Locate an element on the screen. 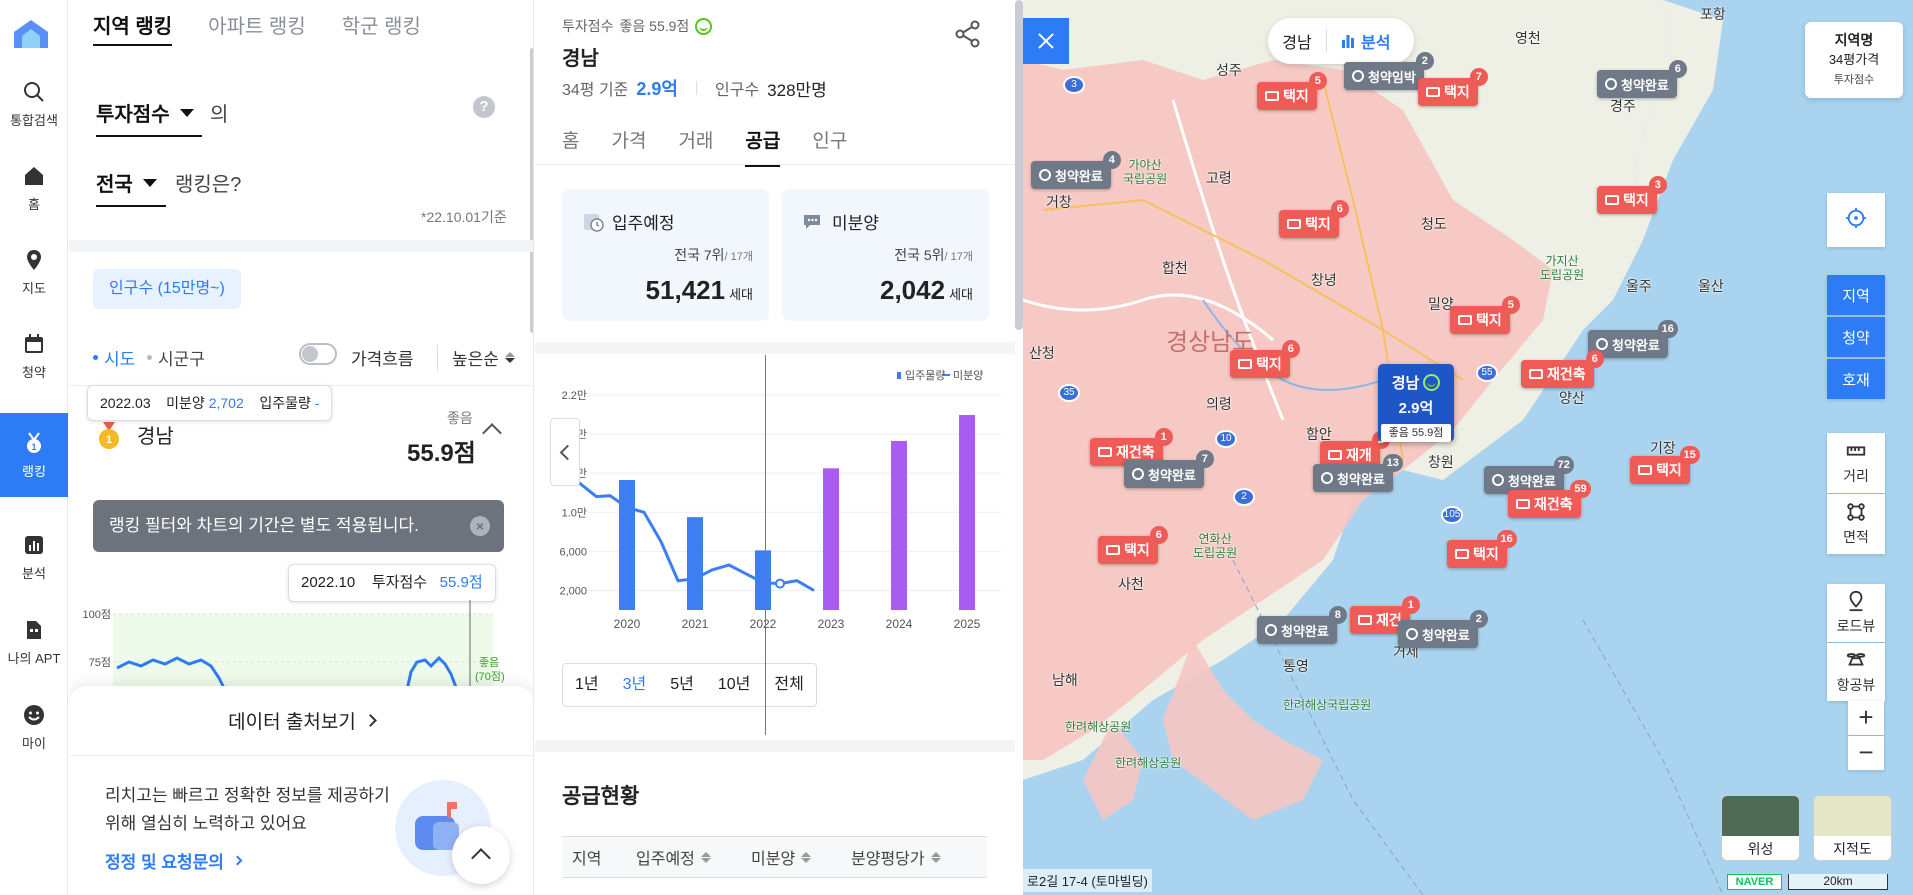 The image size is (1913, 895). card-label: 입주예정 is located at coordinates (628, 221).